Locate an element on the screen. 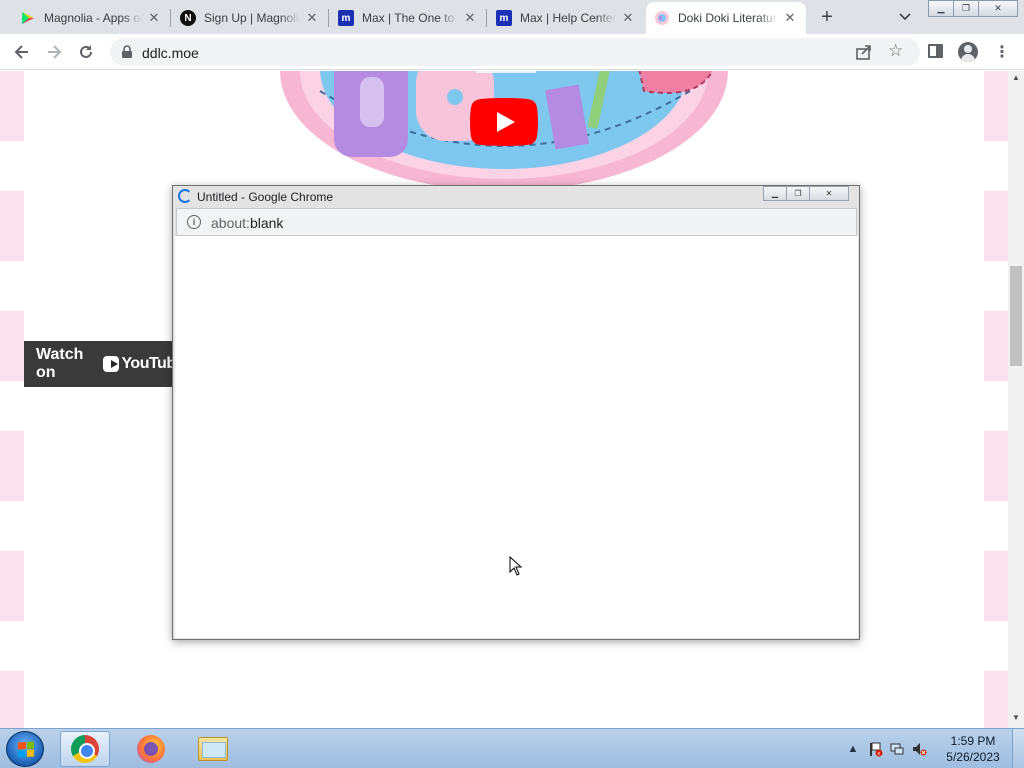  tab-title: Magnolia - Apps on Google Play is located at coordinates (93, 18).